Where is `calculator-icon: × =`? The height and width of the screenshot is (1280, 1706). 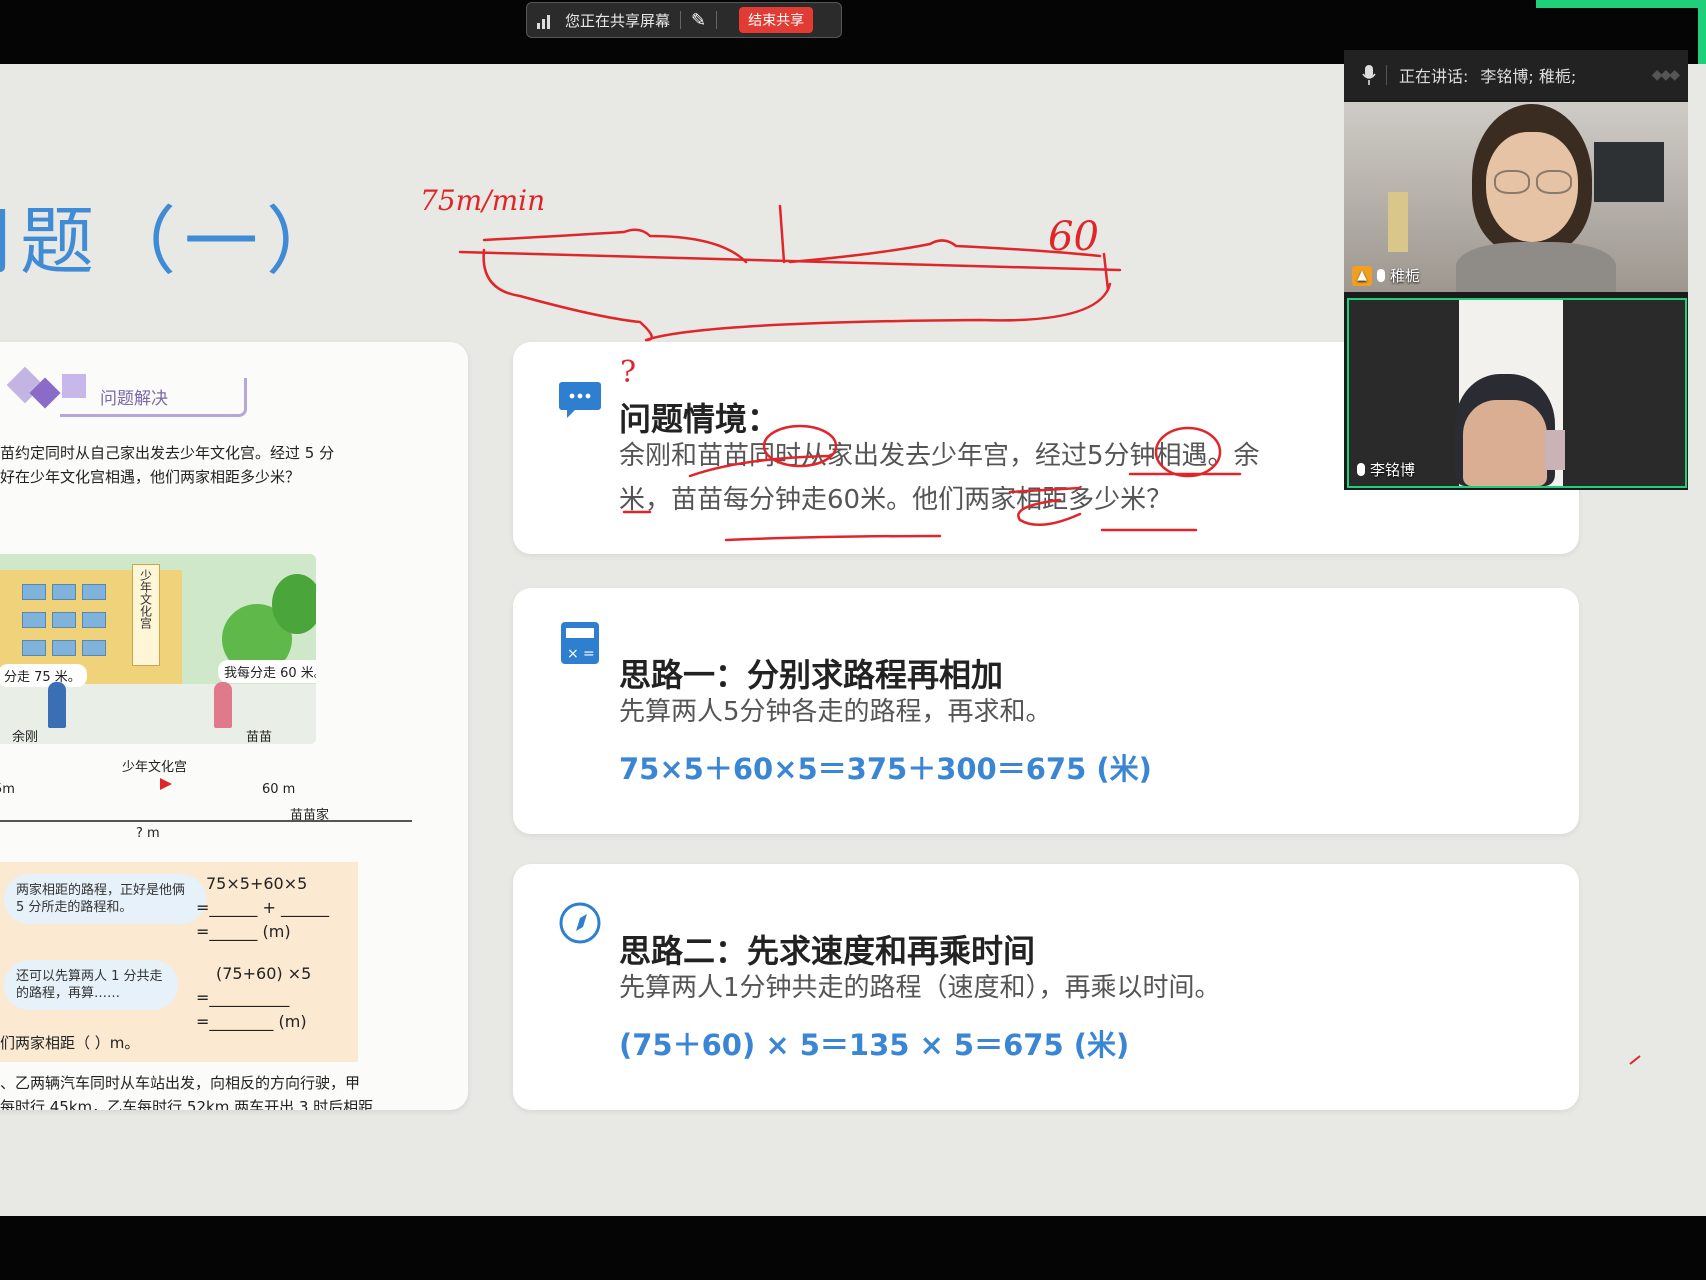 calculator-icon: × = is located at coordinates (580, 643).